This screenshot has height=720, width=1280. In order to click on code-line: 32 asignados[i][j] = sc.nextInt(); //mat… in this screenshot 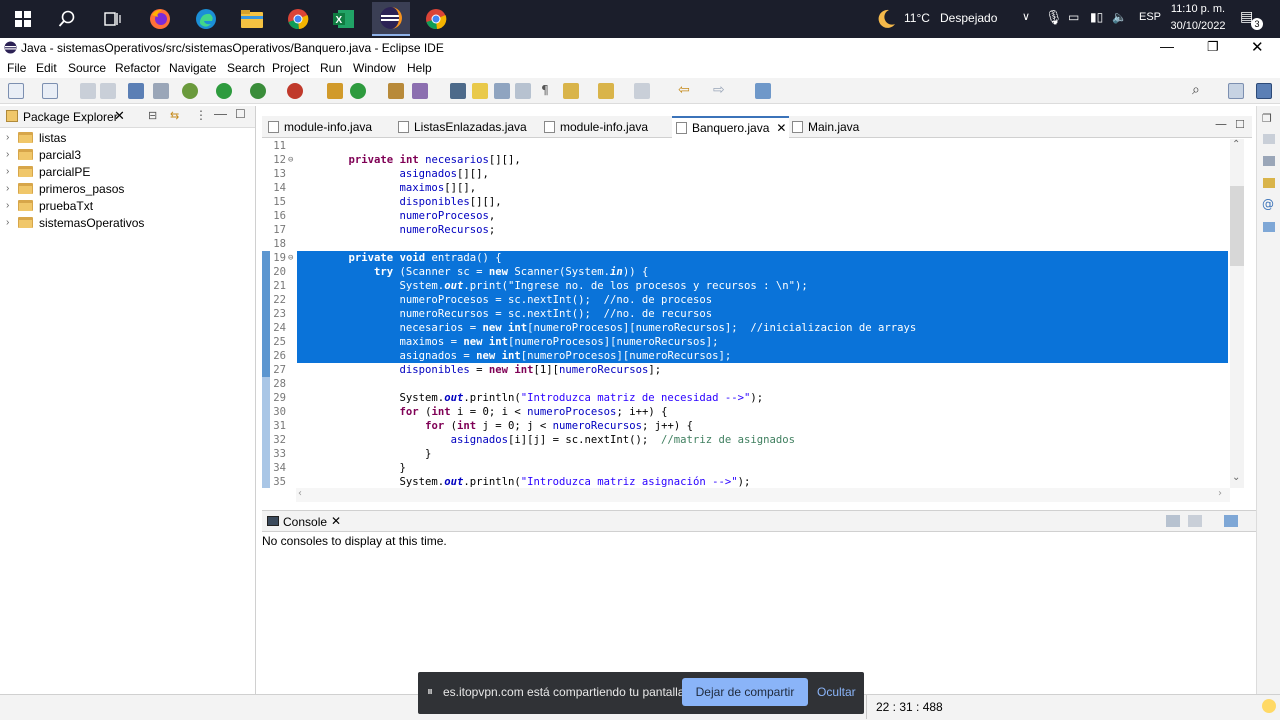, I will do `click(746, 440)`.